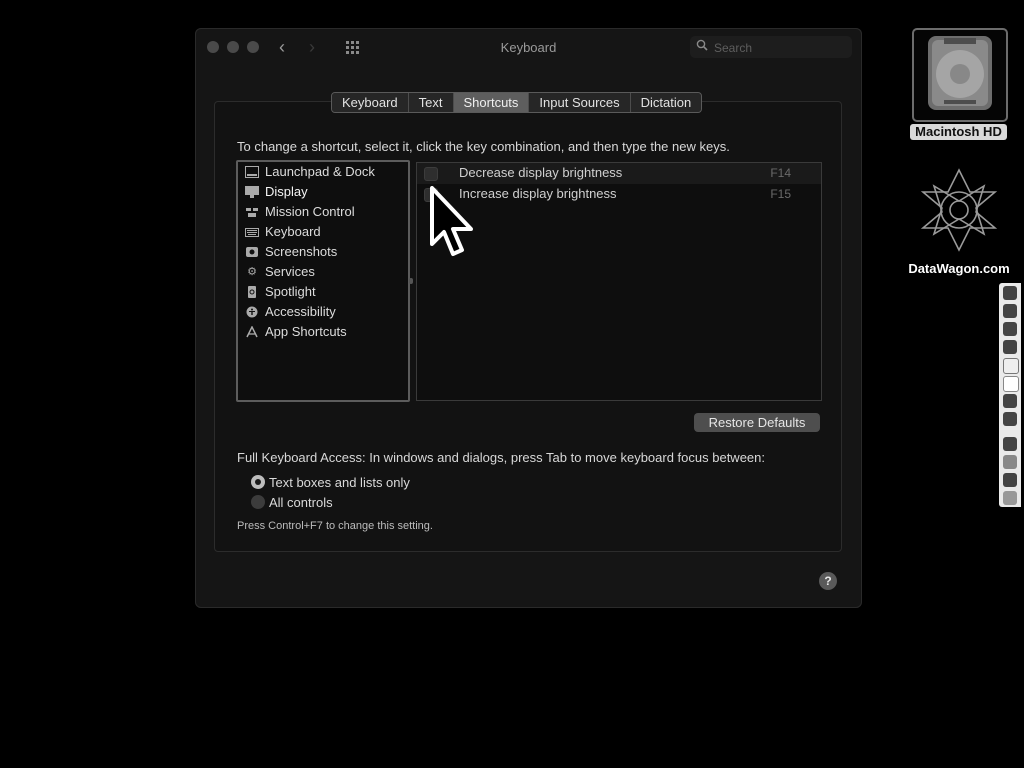  What do you see at coordinates (1010, 480) in the screenshot?
I see `printer-icon` at bounding box center [1010, 480].